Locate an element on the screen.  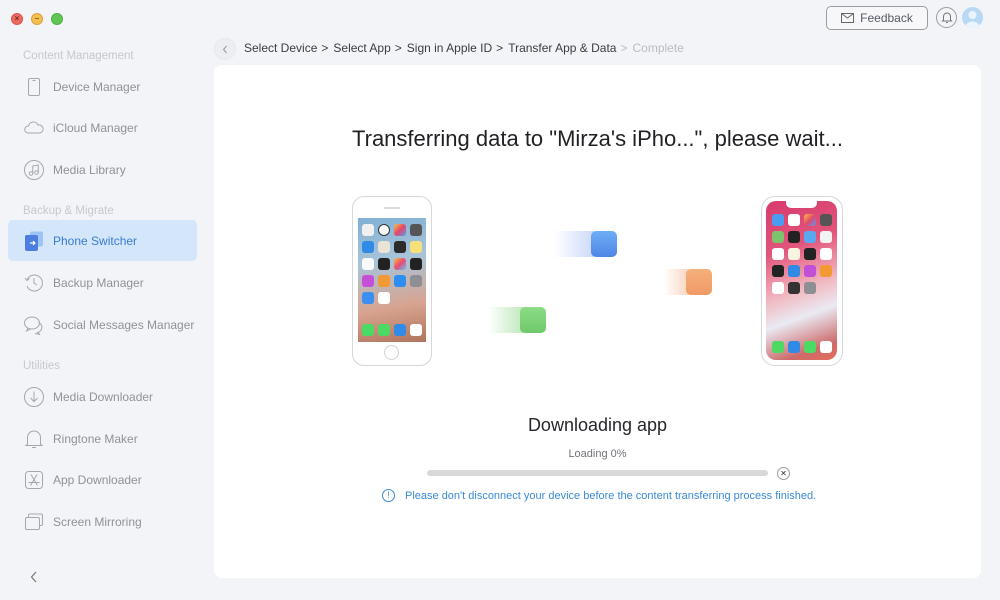
info-circle-icon: ! is located at coordinates (388, 495).